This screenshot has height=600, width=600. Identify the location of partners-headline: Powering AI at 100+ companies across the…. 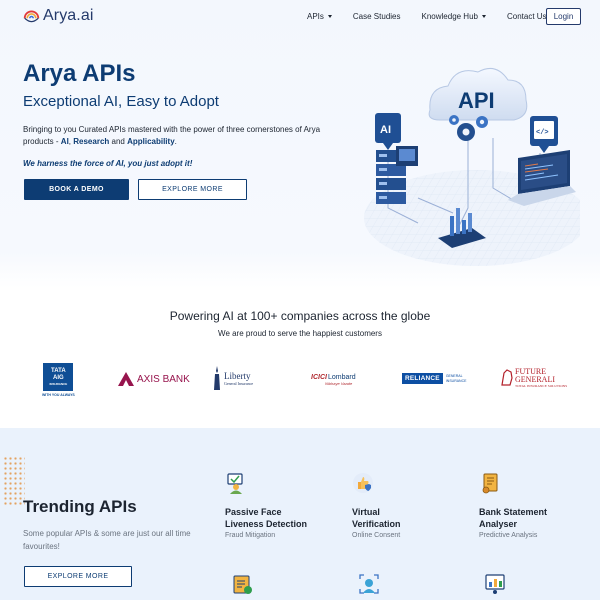
(300, 316).